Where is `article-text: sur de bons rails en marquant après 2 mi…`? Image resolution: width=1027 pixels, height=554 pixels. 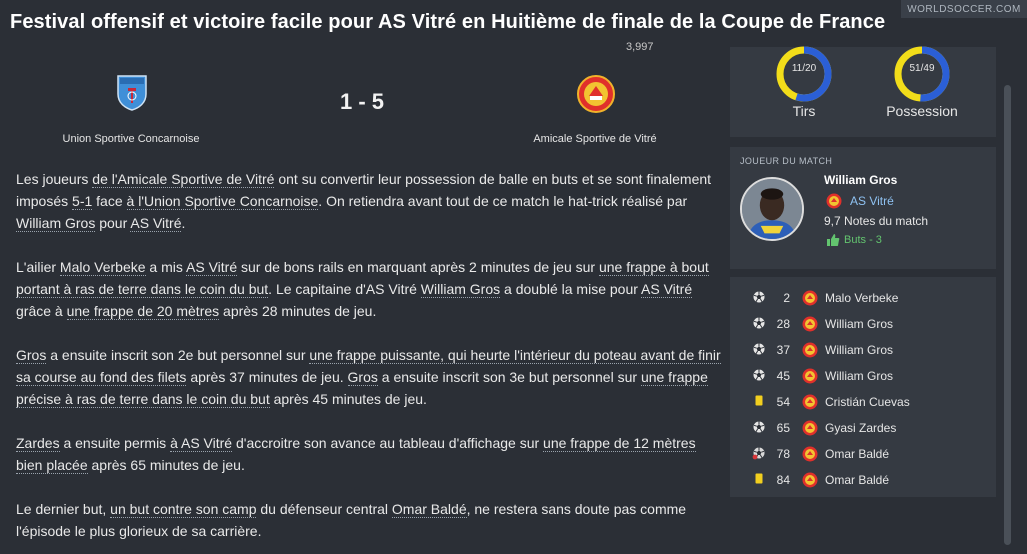
article-text: sur de bons rails en marquant après 2 mi… is located at coordinates (418, 267).